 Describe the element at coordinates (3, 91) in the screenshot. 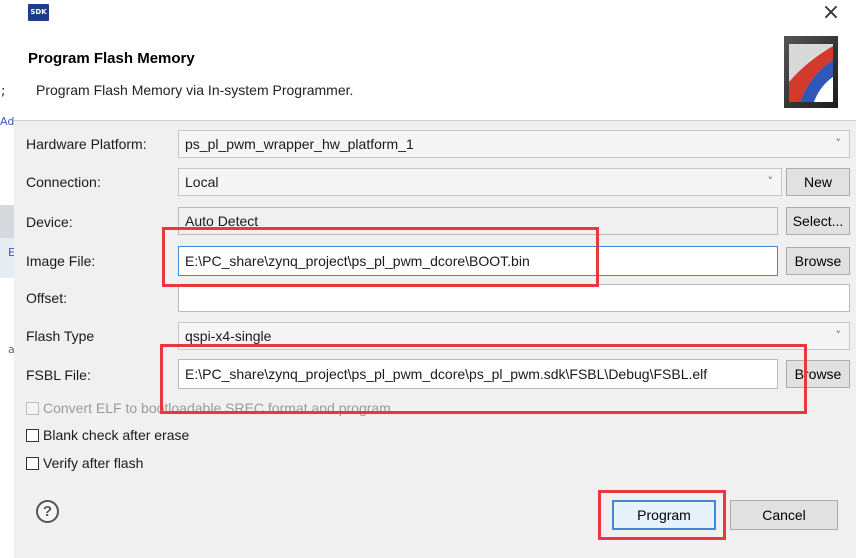

I see `background-fragment: ;` at that location.